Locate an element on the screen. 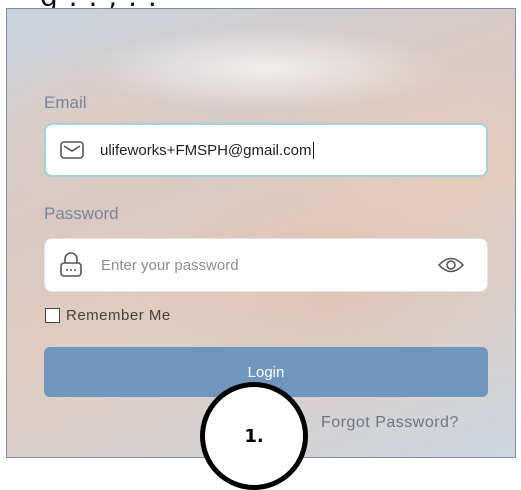  eye-icon is located at coordinates (451, 265).